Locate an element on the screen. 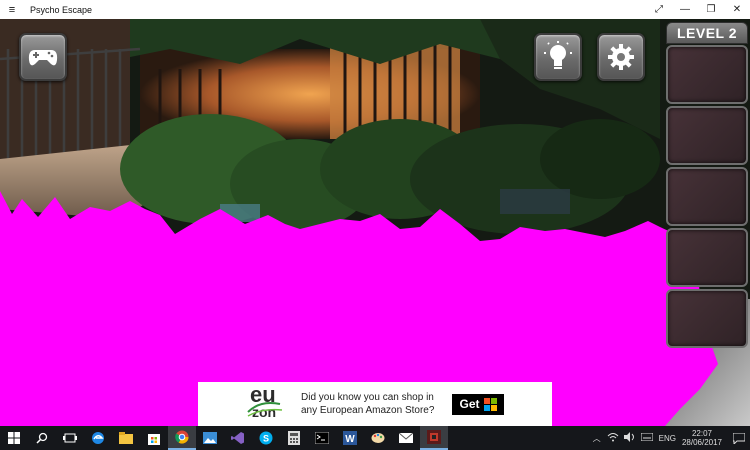 The image size is (750, 450). level-indicator: LEVEL 2 is located at coordinates (707, 33).